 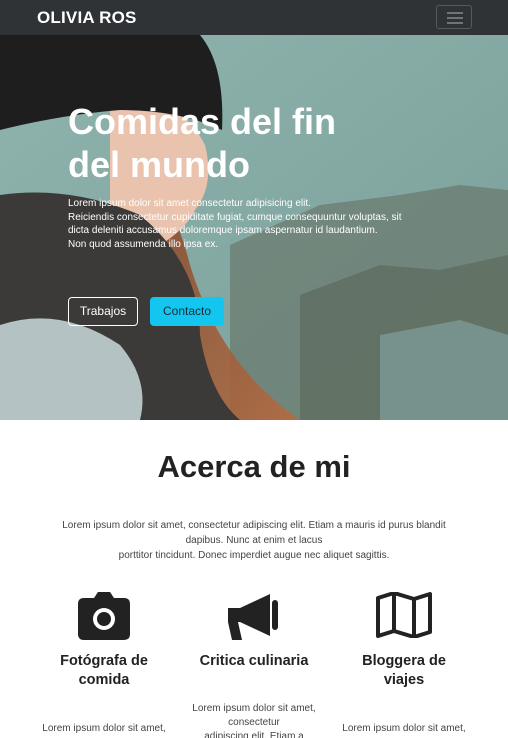 I want to click on feature-description-line: consectetur, so click(x=254, y=722).